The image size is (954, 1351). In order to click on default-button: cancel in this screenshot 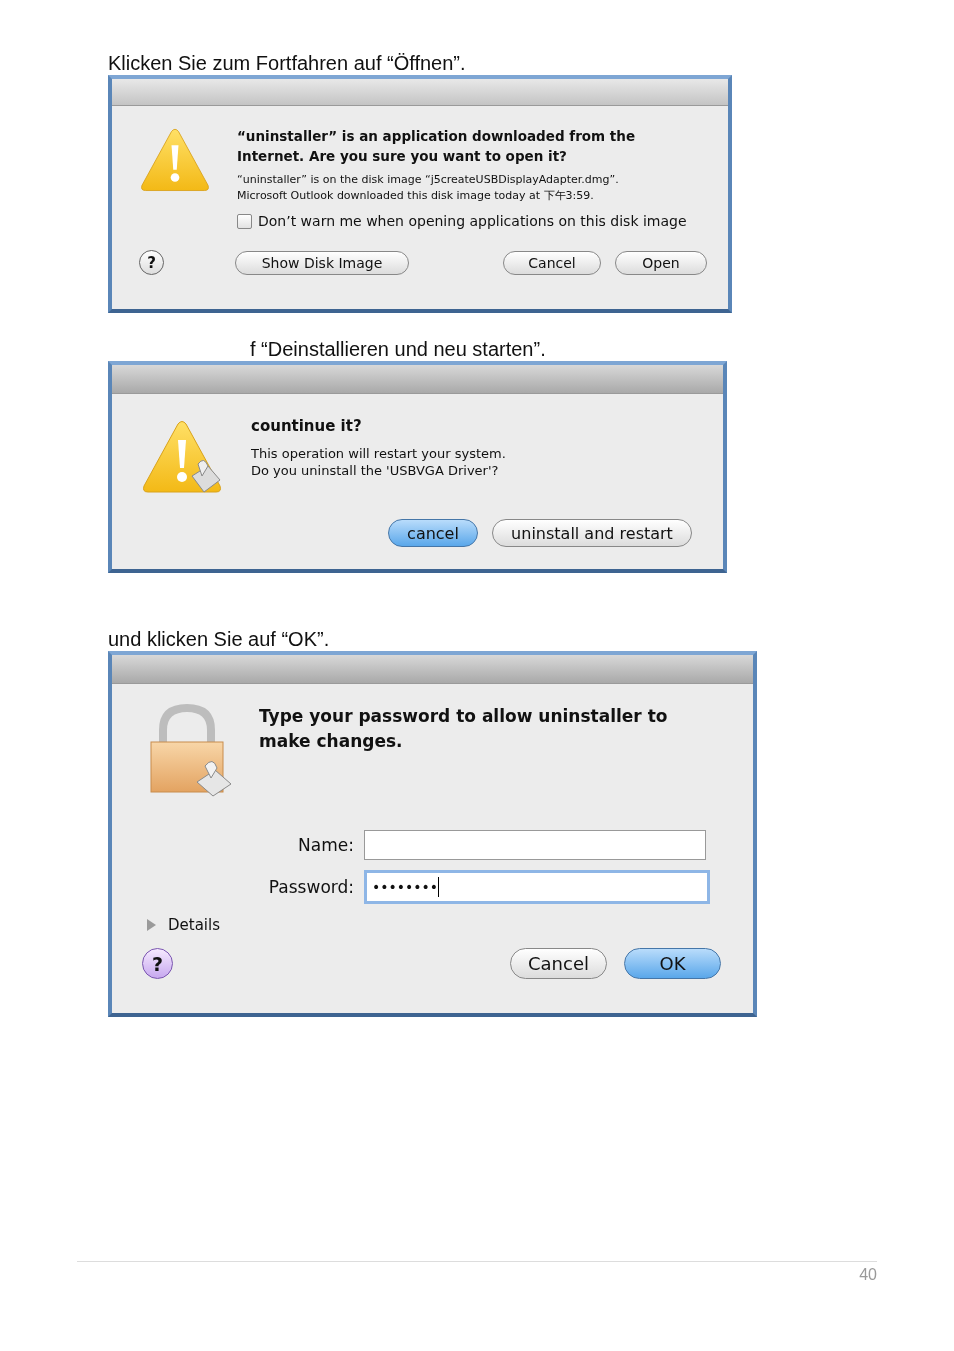, I will do `click(433, 533)`.